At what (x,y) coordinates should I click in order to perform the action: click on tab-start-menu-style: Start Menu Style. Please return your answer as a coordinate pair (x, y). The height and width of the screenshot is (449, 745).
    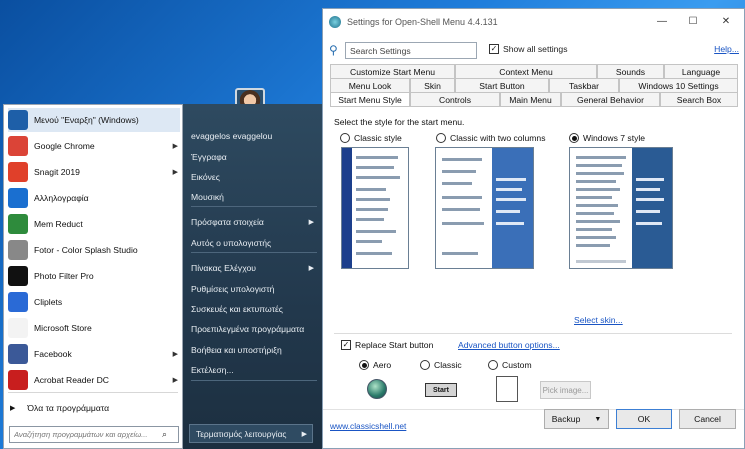
    Looking at the image, I should click on (370, 99).